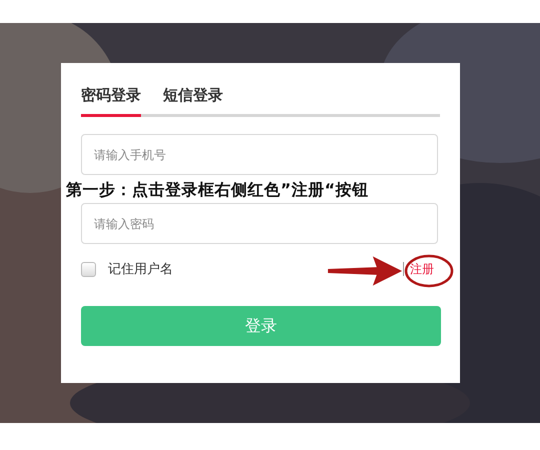 The width and height of the screenshot is (540, 450). Describe the element at coordinates (88, 269) in the screenshot. I see `checkbox` at that location.